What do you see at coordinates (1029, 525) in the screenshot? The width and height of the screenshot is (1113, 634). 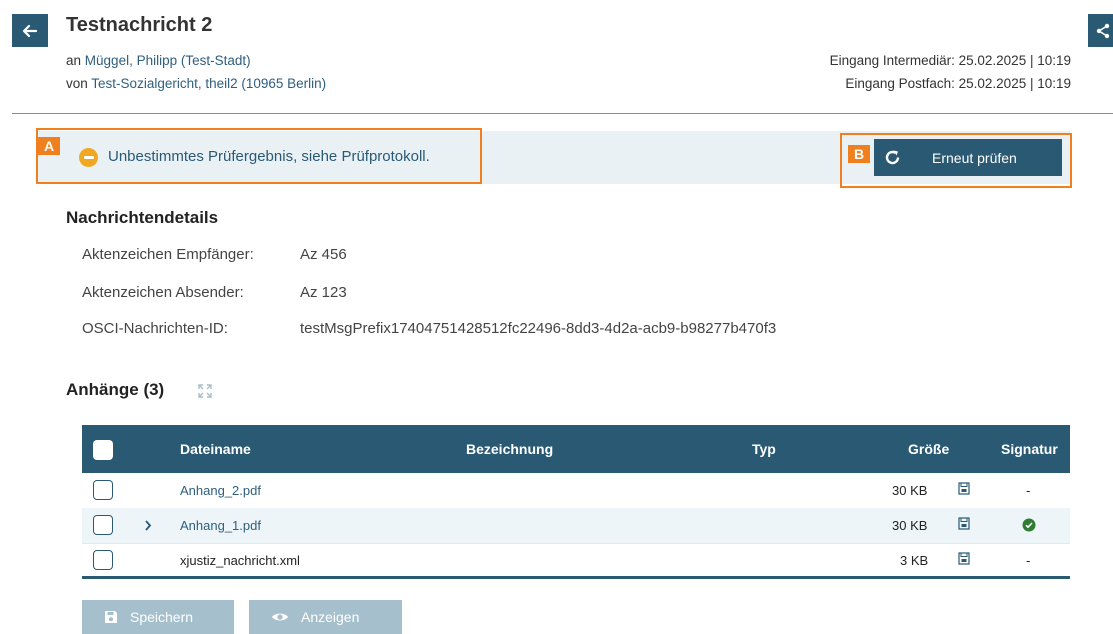 I see `check-circle-icon` at bounding box center [1029, 525].